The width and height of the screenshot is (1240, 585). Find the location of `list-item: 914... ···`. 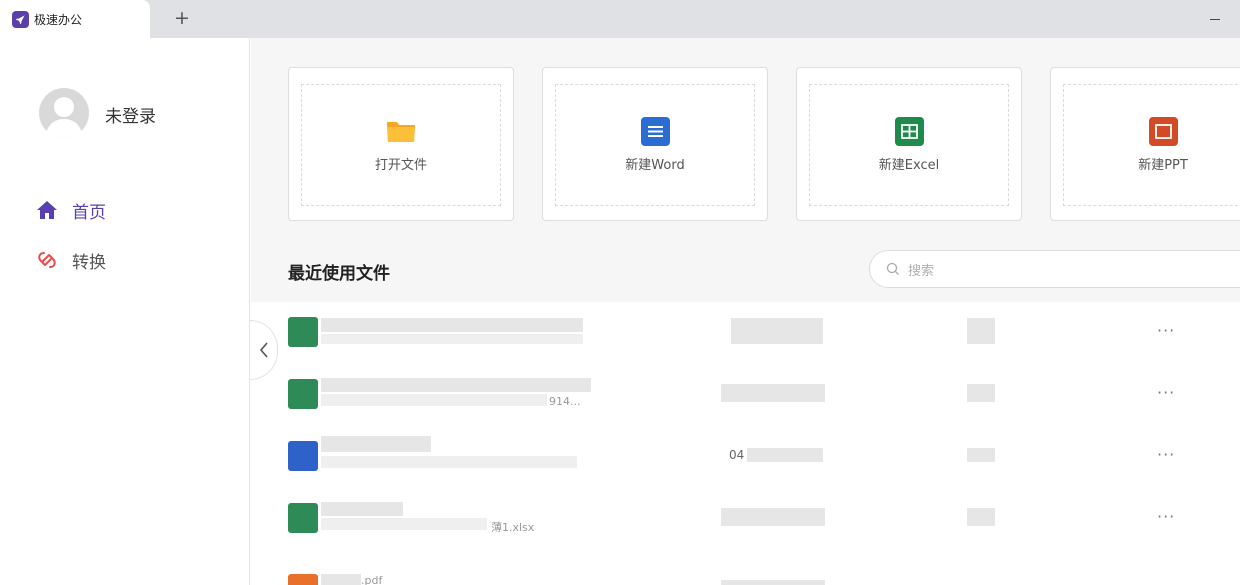

list-item: 914... ··· is located at coordinates (745, 395).